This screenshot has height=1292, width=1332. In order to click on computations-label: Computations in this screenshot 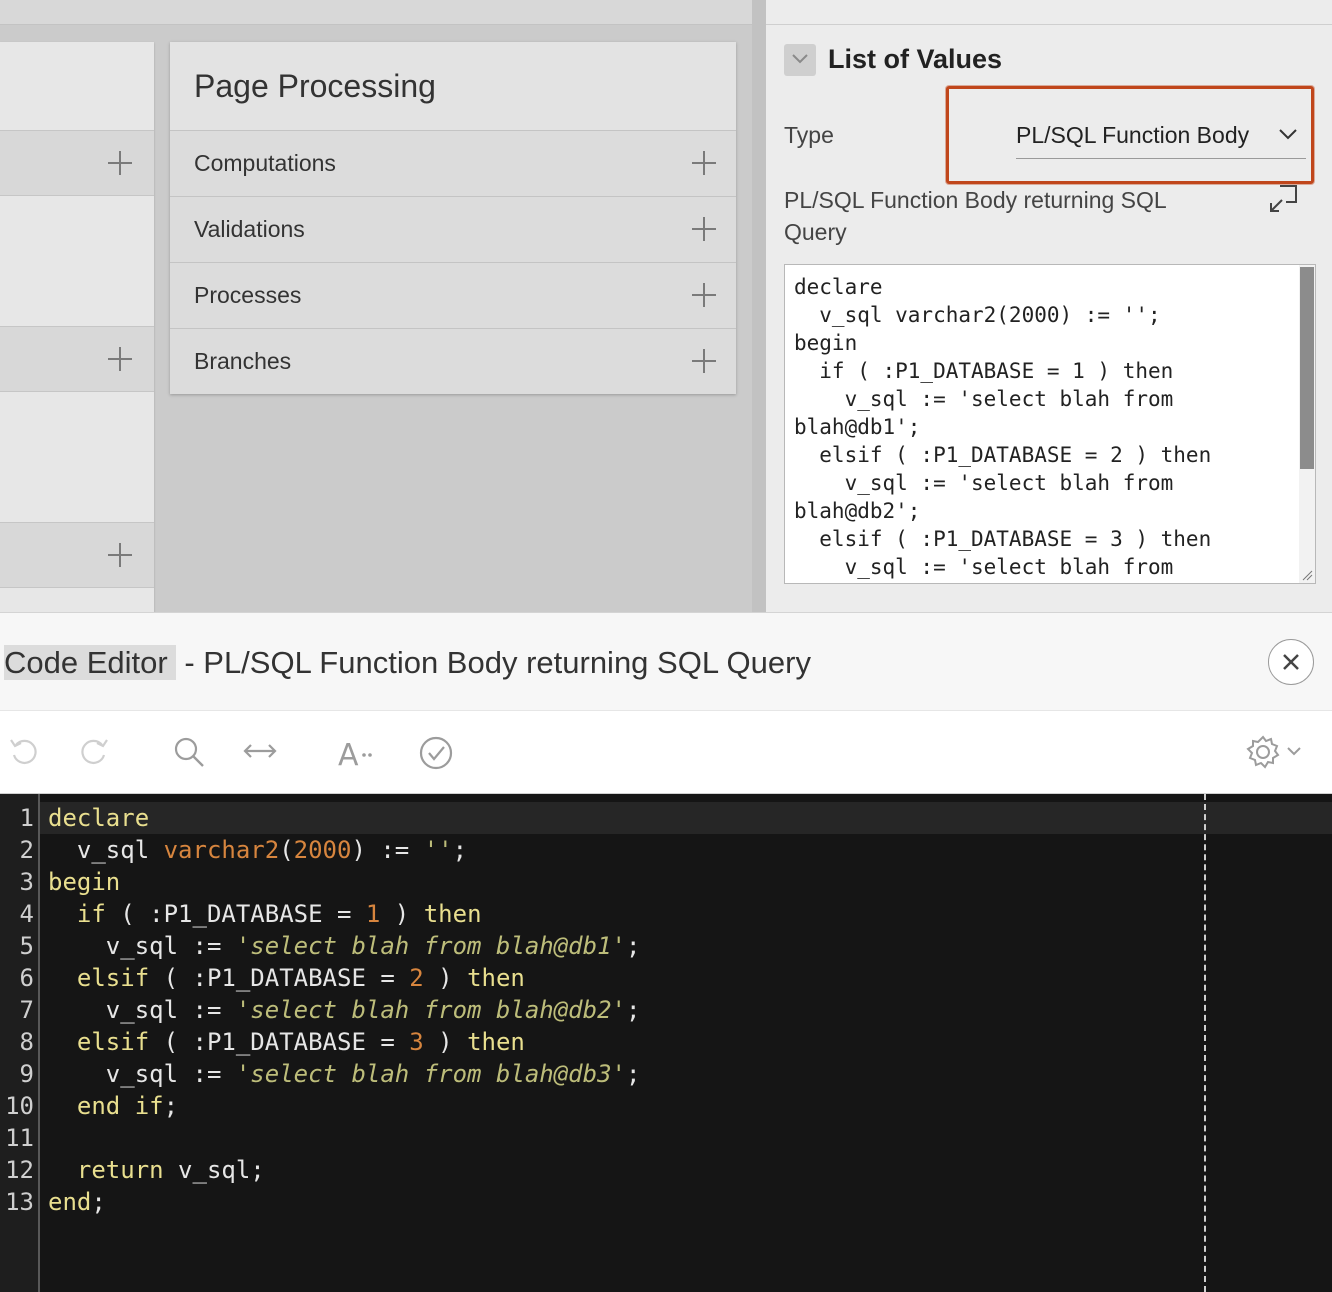, I will do `click(265, 163)`.